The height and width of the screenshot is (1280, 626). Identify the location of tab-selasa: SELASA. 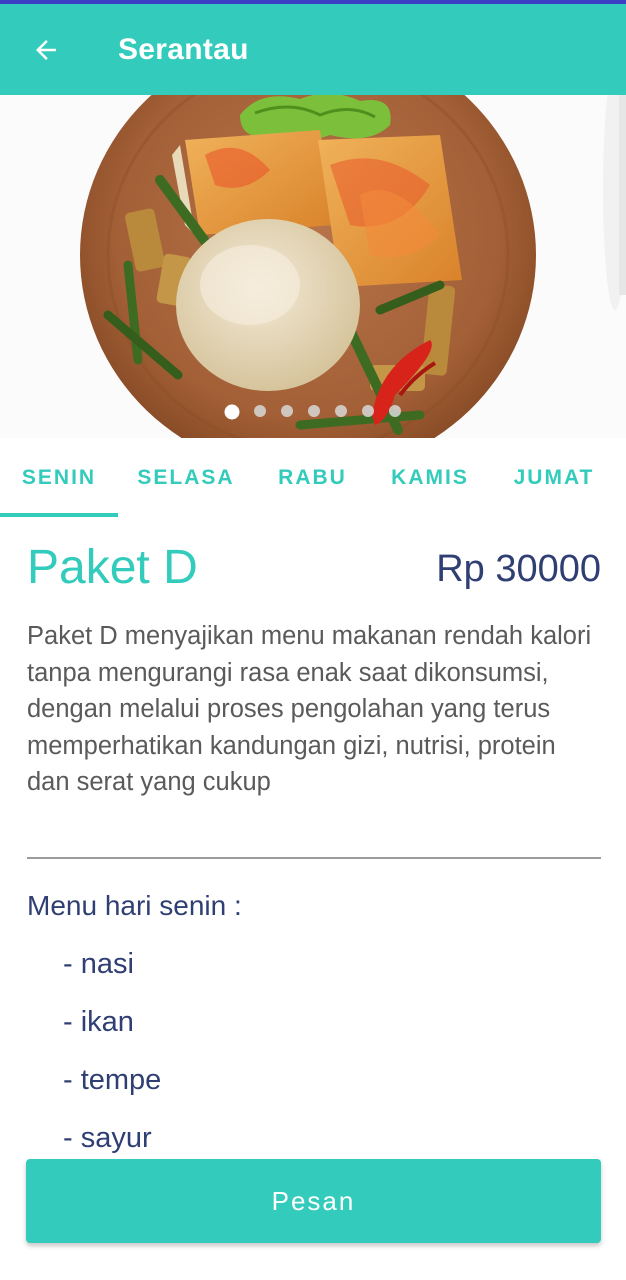
(186, 478).